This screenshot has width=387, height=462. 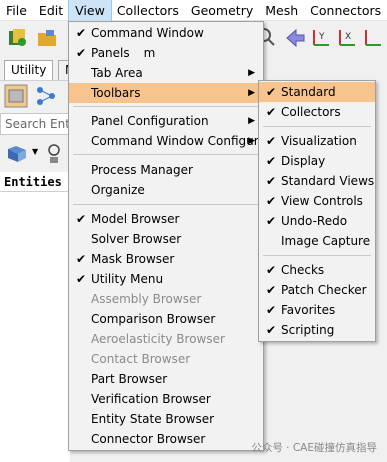 I want to click on svg-text: X, so click(x=348, y=37).